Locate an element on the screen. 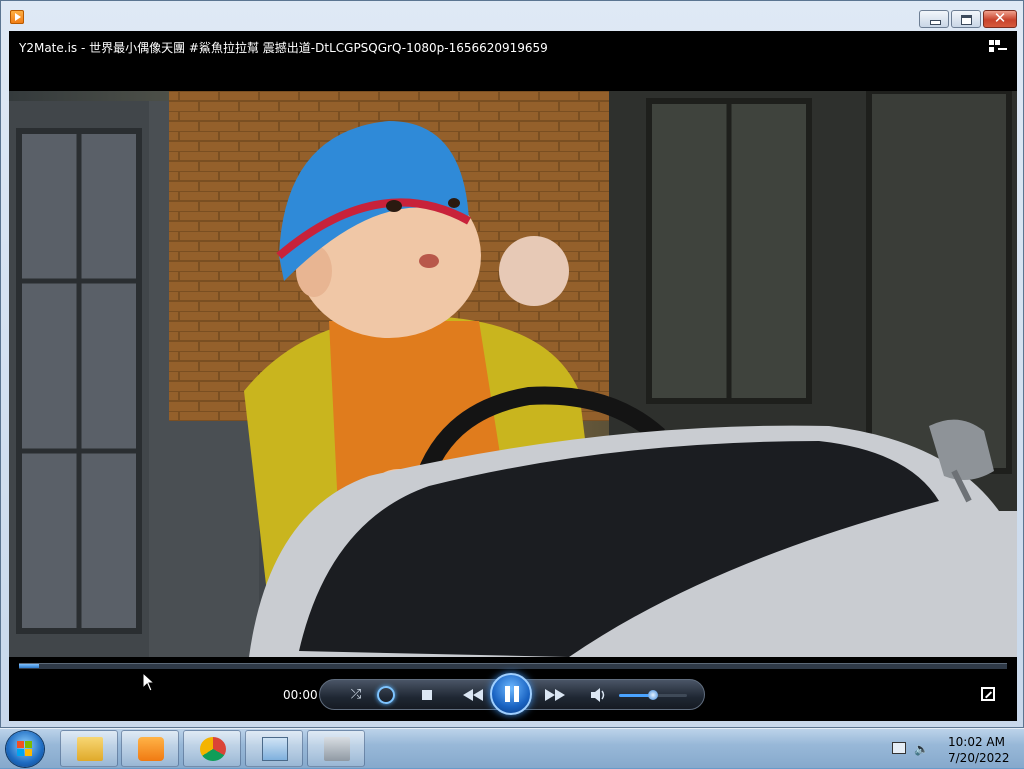  shuffle-button: ⤮ is located at coordinates (356, 695).